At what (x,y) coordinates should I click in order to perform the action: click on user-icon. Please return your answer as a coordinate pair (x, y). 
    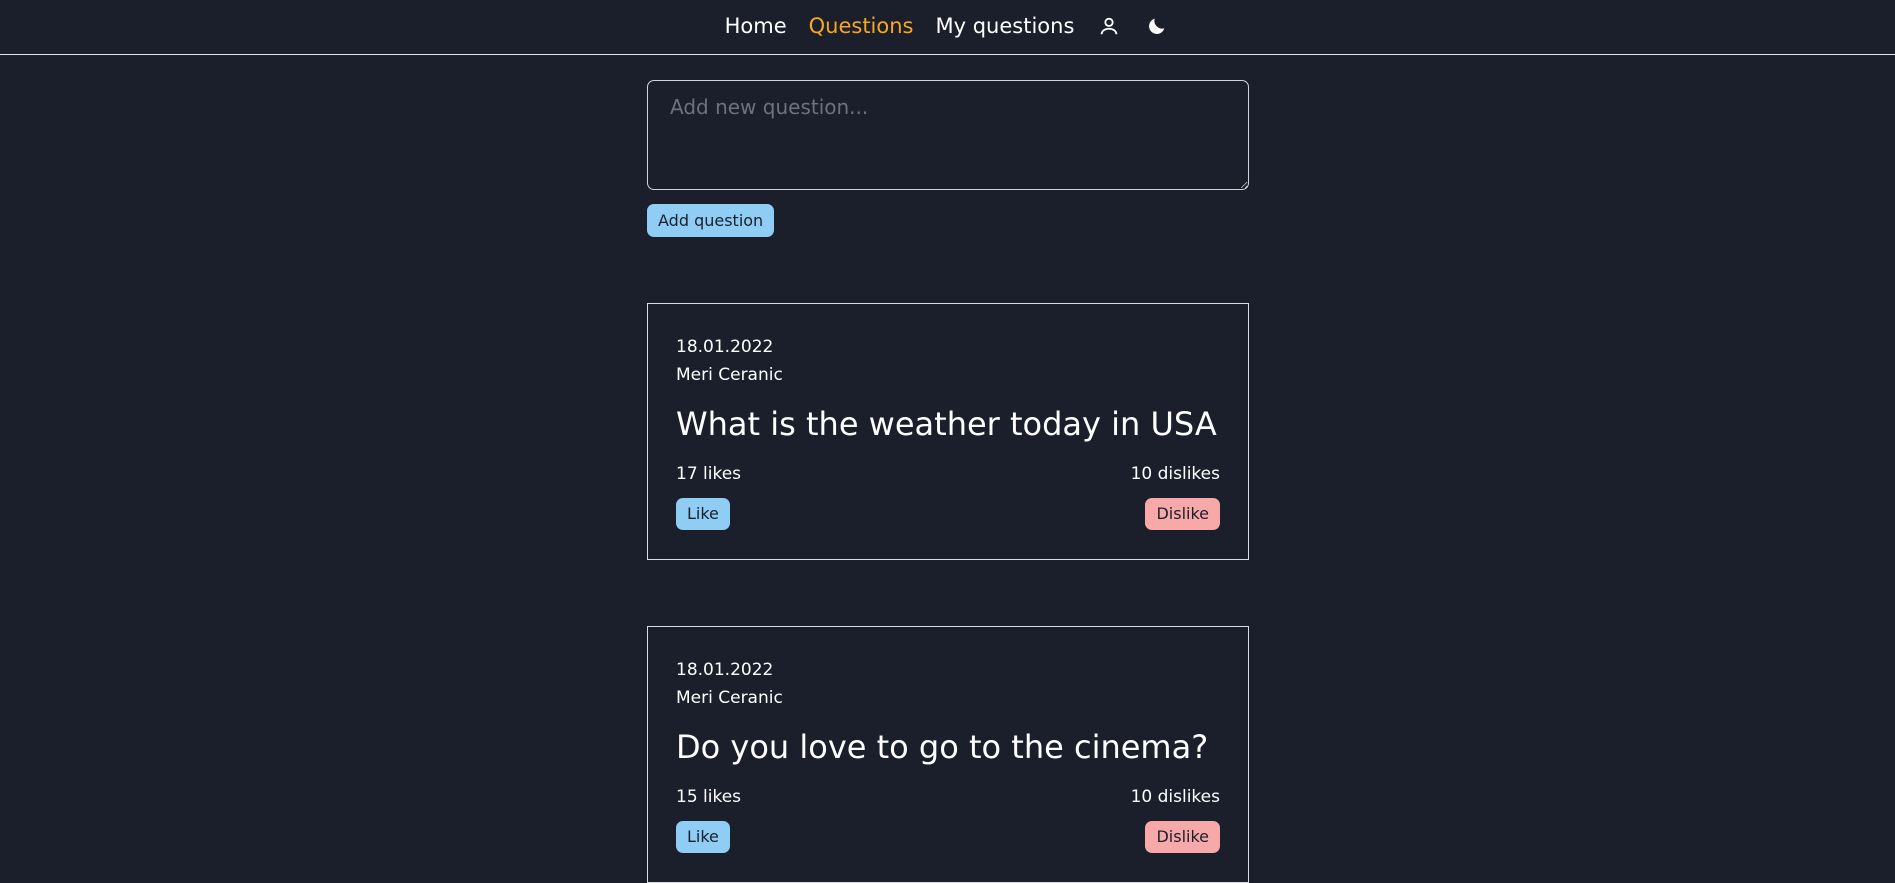
    Looking at the image, I should click on (1109, 26).